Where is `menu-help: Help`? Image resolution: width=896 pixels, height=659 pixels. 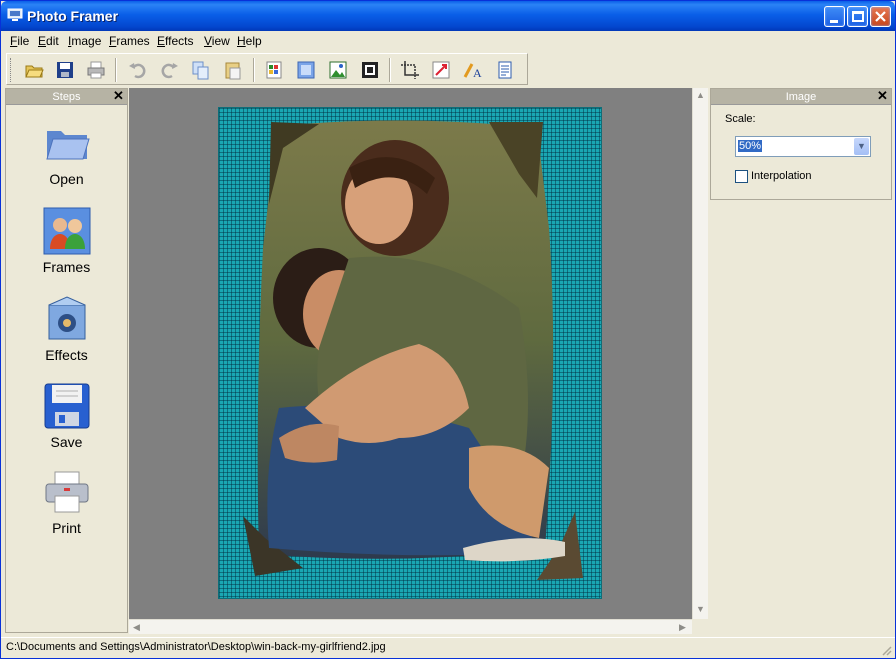 menu-help: Help is located at coordinates (249, 41).